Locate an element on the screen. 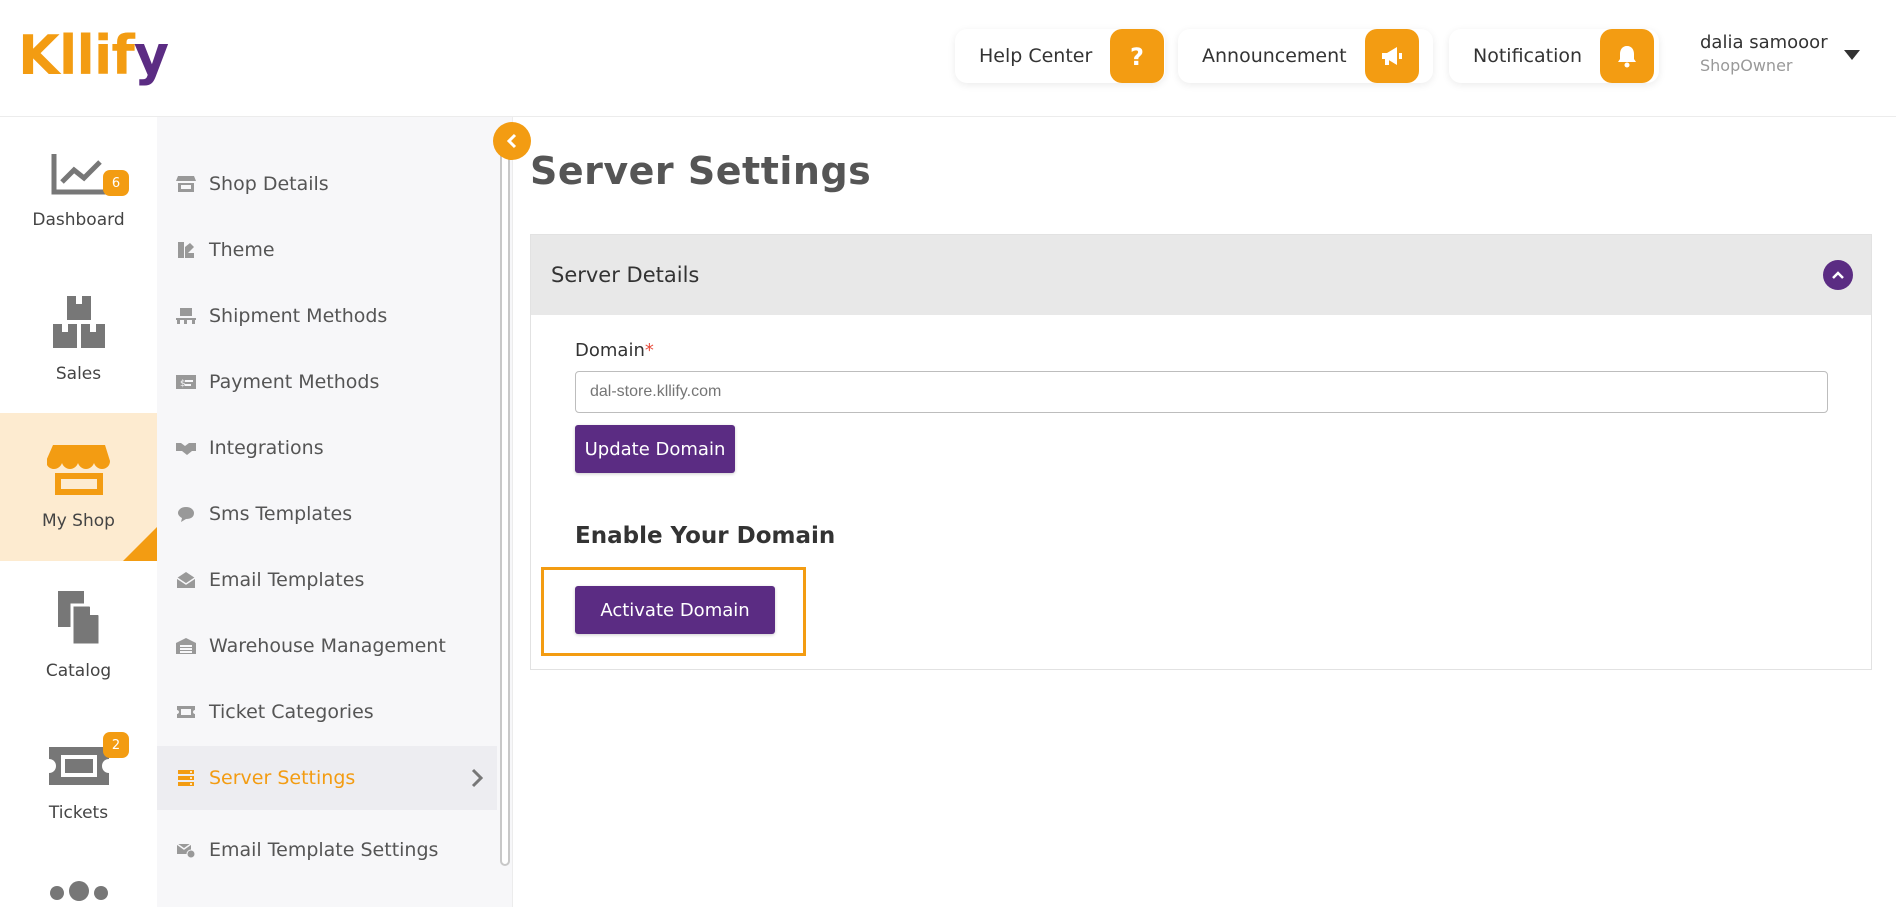 The width and height of the screenshot is (1896, 907). rail-label: Tickets is located at coordinates (78, 813).